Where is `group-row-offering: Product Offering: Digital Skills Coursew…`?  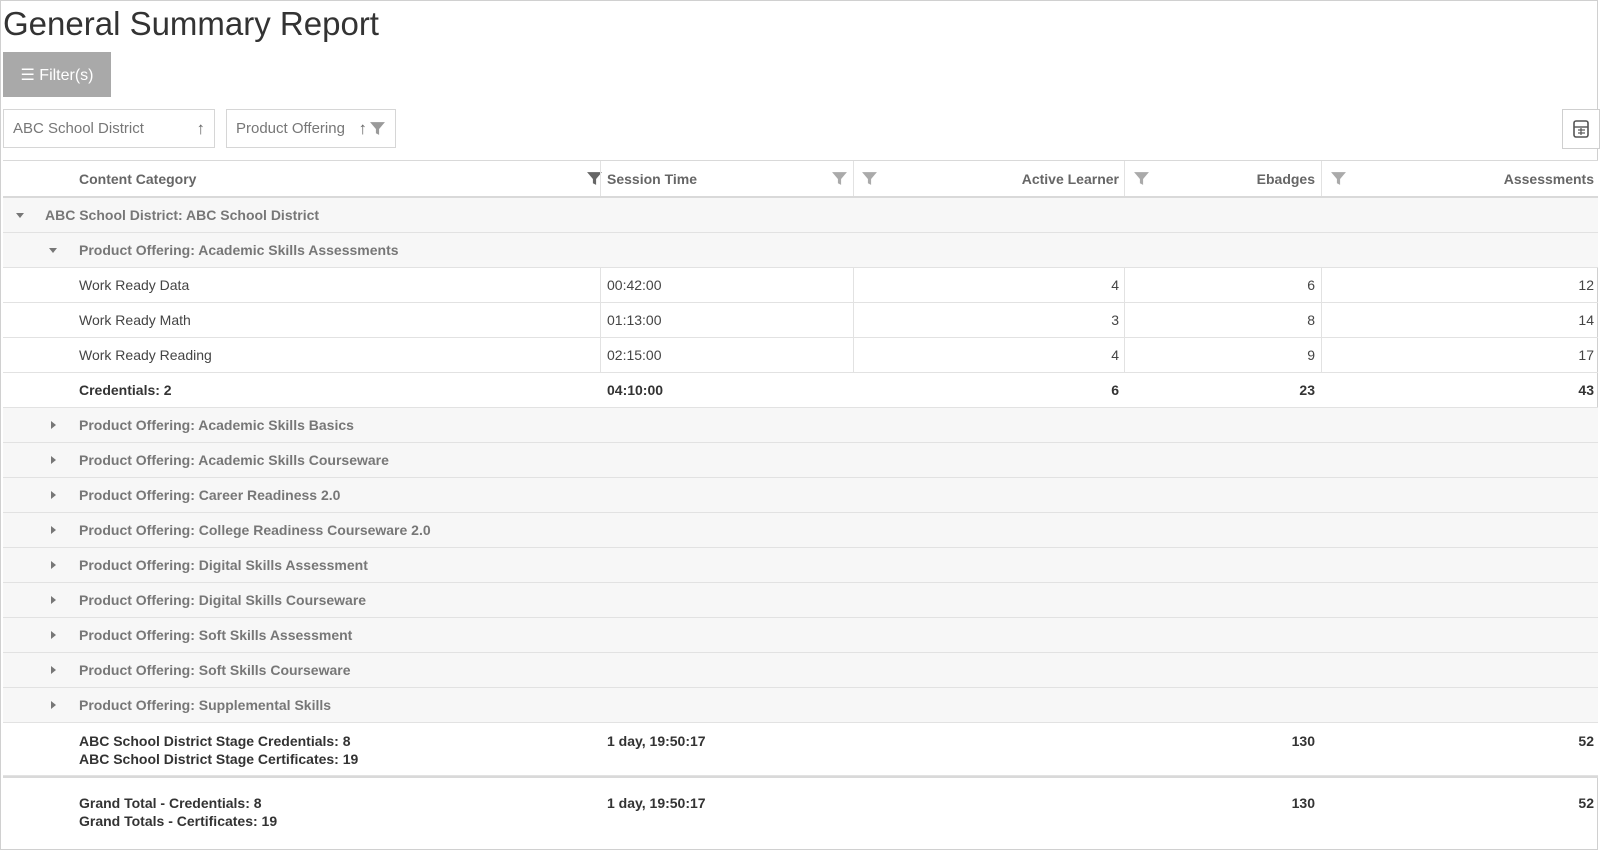 group-row-offering: Product Offering: Digital Skills Coursew… is located at coordinates (800, 600).